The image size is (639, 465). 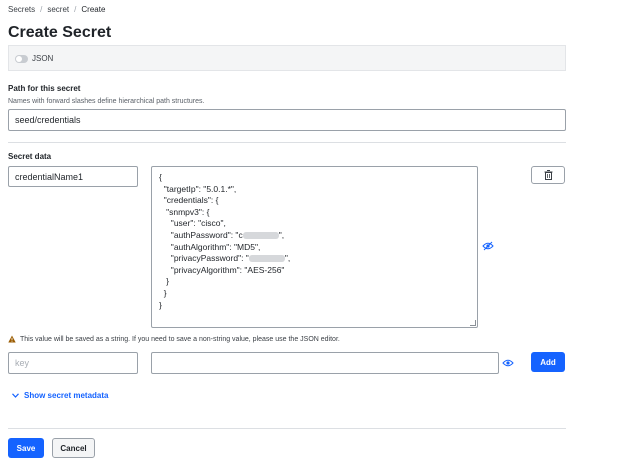 I want to click on hide-value-icon, so click(x=488, y=246).